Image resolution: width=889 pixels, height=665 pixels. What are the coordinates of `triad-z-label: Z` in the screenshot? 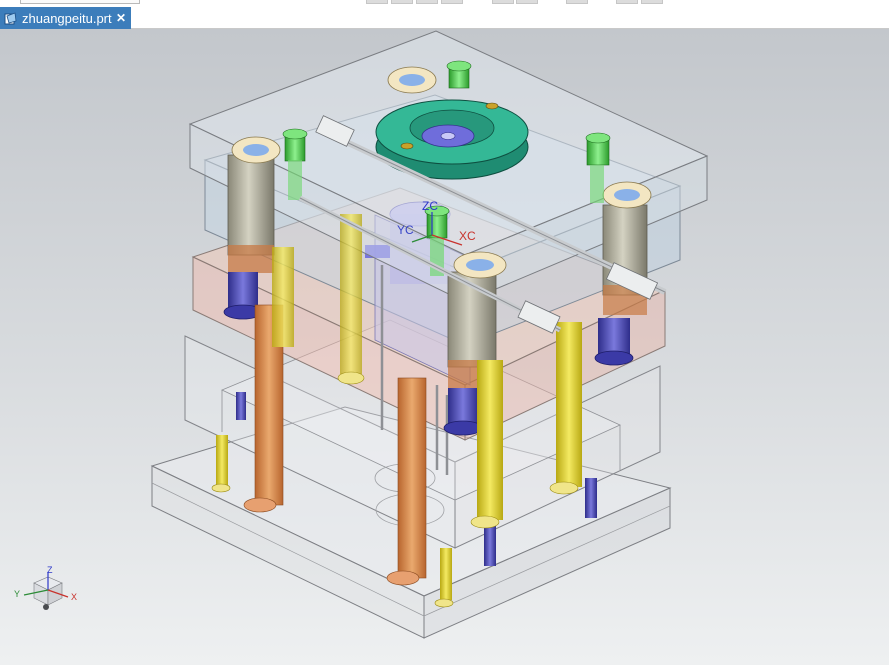 It's located at (50, 570).